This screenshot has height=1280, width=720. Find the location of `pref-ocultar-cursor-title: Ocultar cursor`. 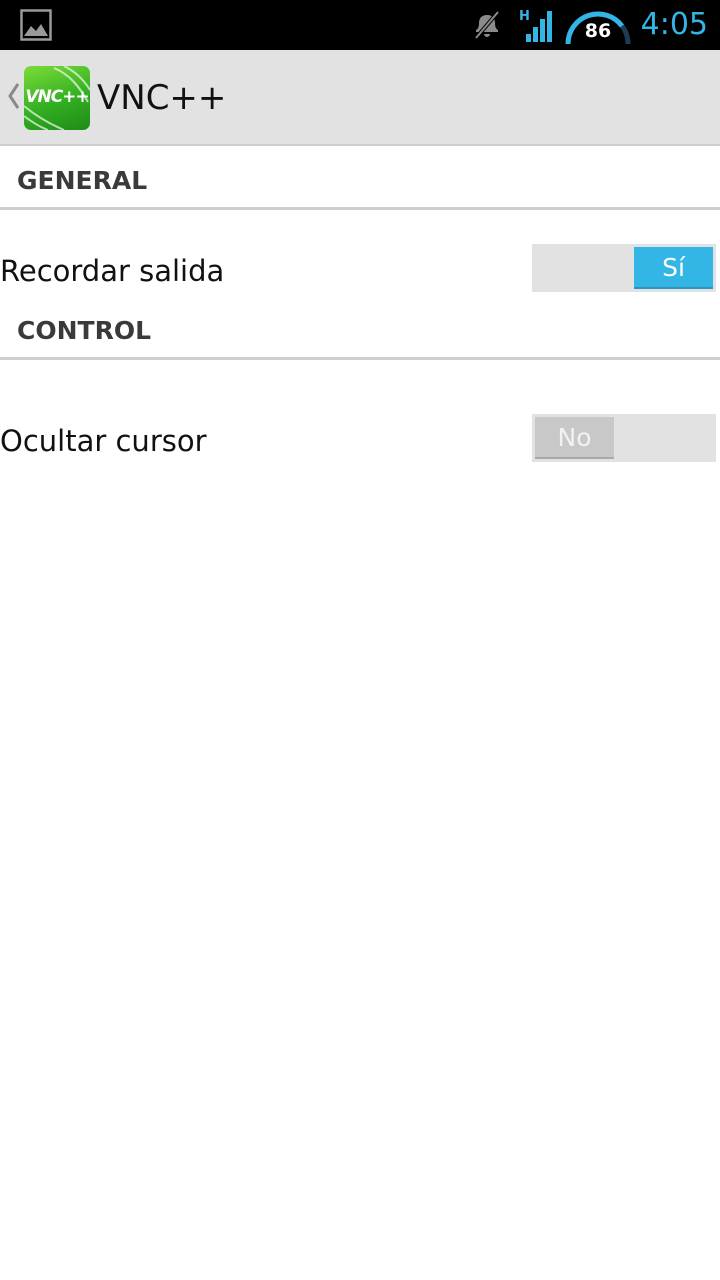

pref-ocultar-cursor-title: Ocultar cursor is located at coordinates (103, 441).